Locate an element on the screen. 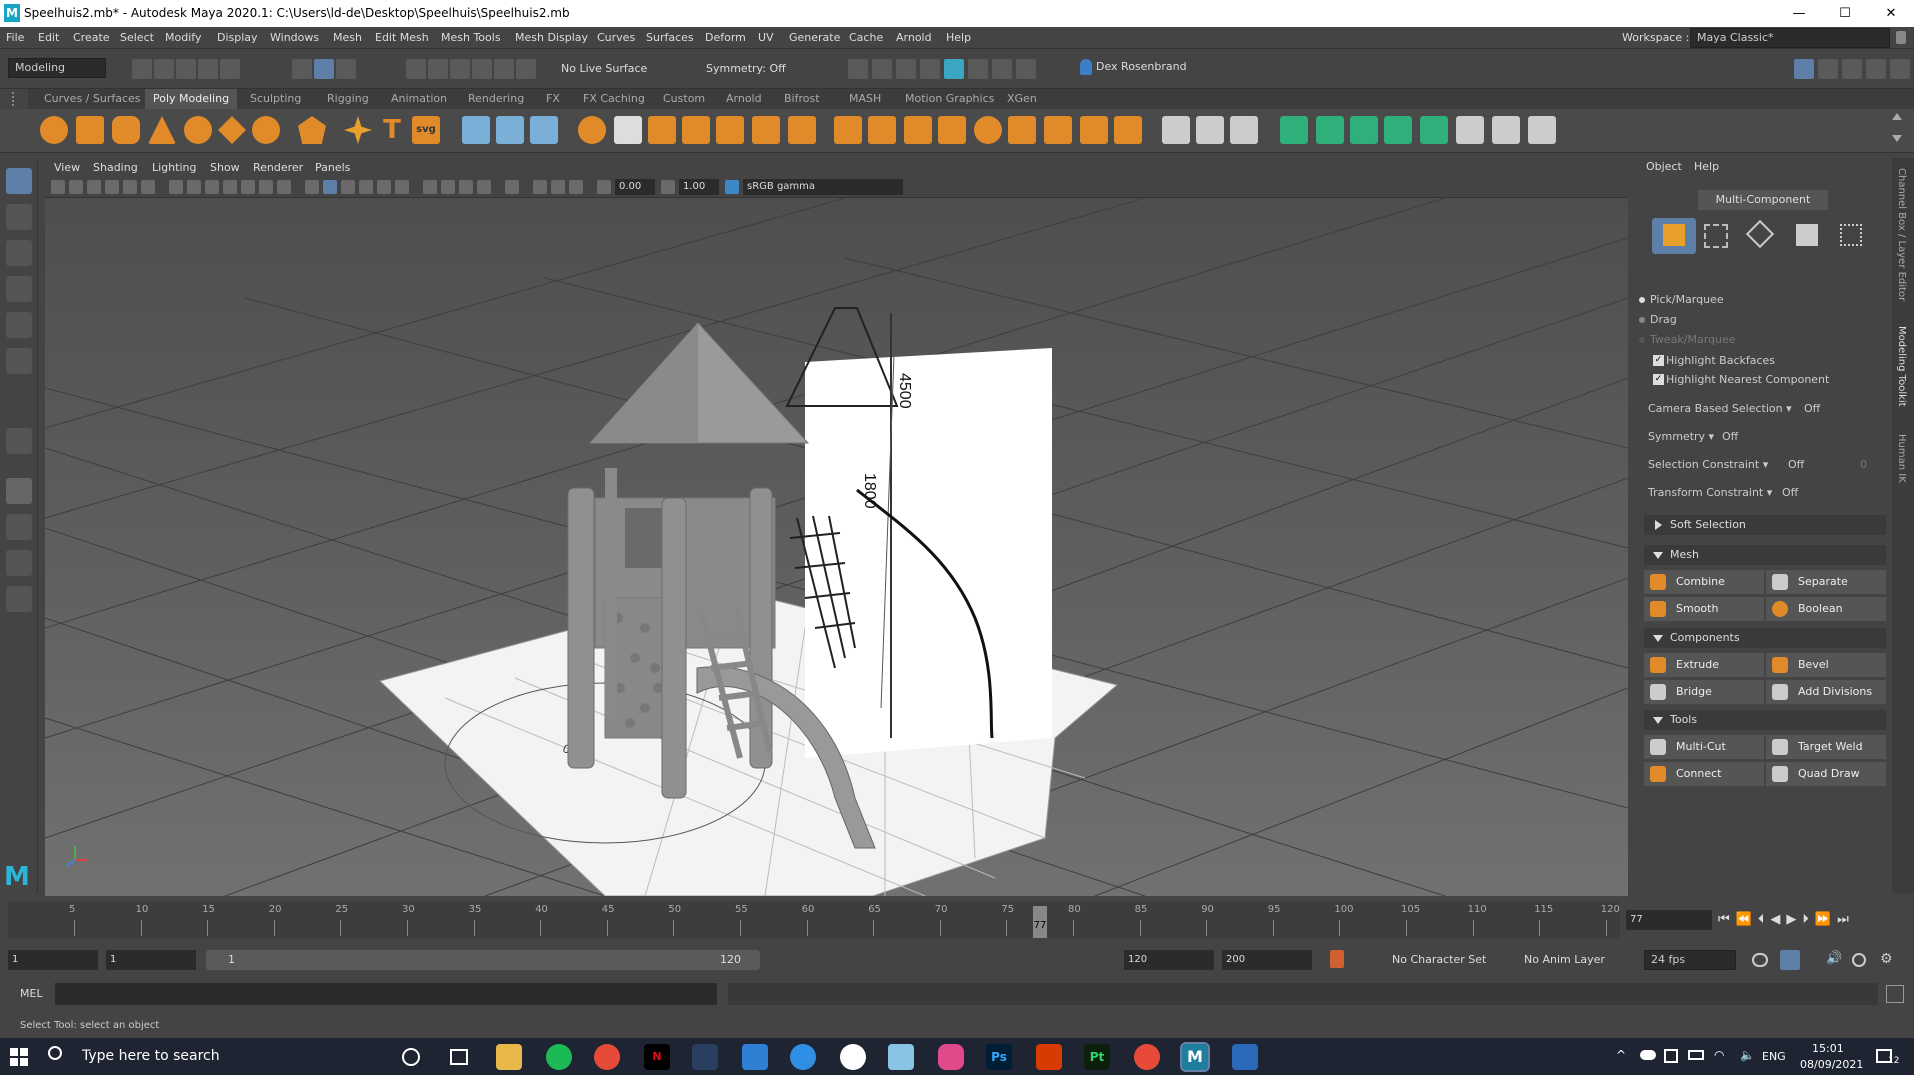  gate-mask-icon is located at coordinates (230, 187).